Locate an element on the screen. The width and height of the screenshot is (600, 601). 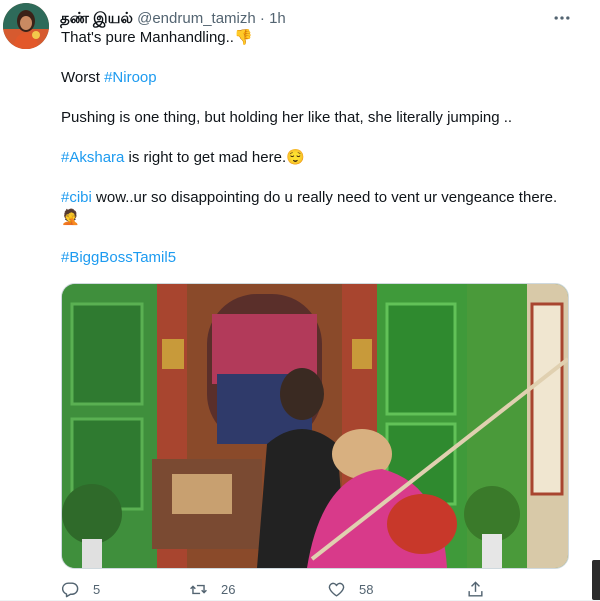
retweet-count: 26 is located at coordinates (228, 589).